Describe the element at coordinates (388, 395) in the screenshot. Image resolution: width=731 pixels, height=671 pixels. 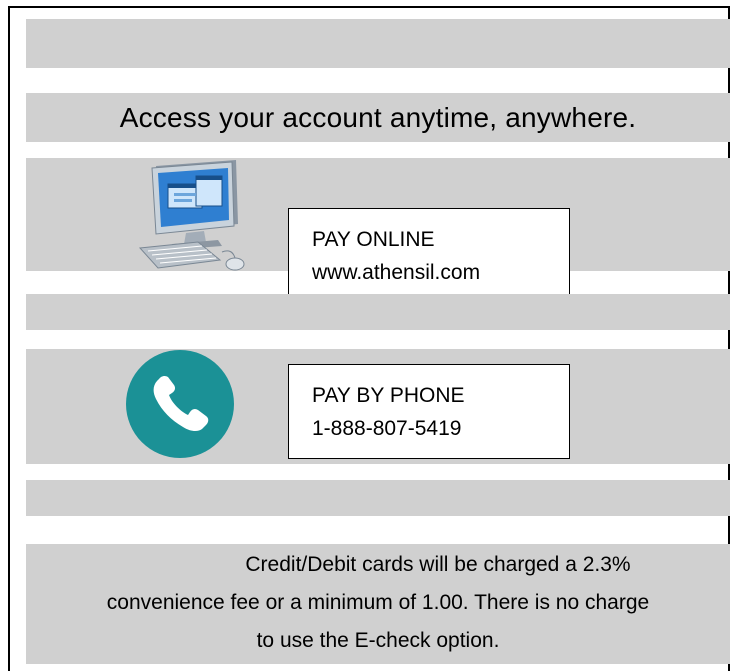
I see `pay-by-phone-label: PAY BY PHONE` at that location.